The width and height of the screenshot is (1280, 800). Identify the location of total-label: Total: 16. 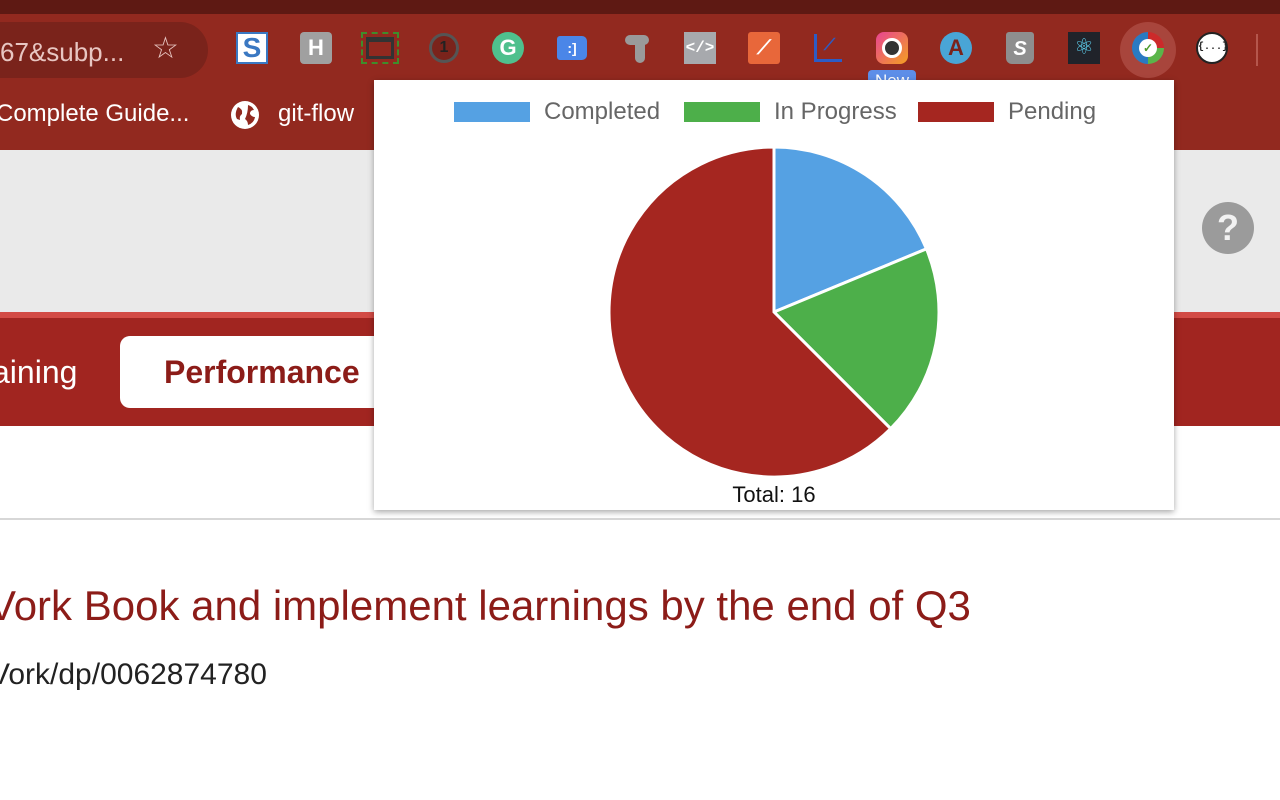
(774, 494).